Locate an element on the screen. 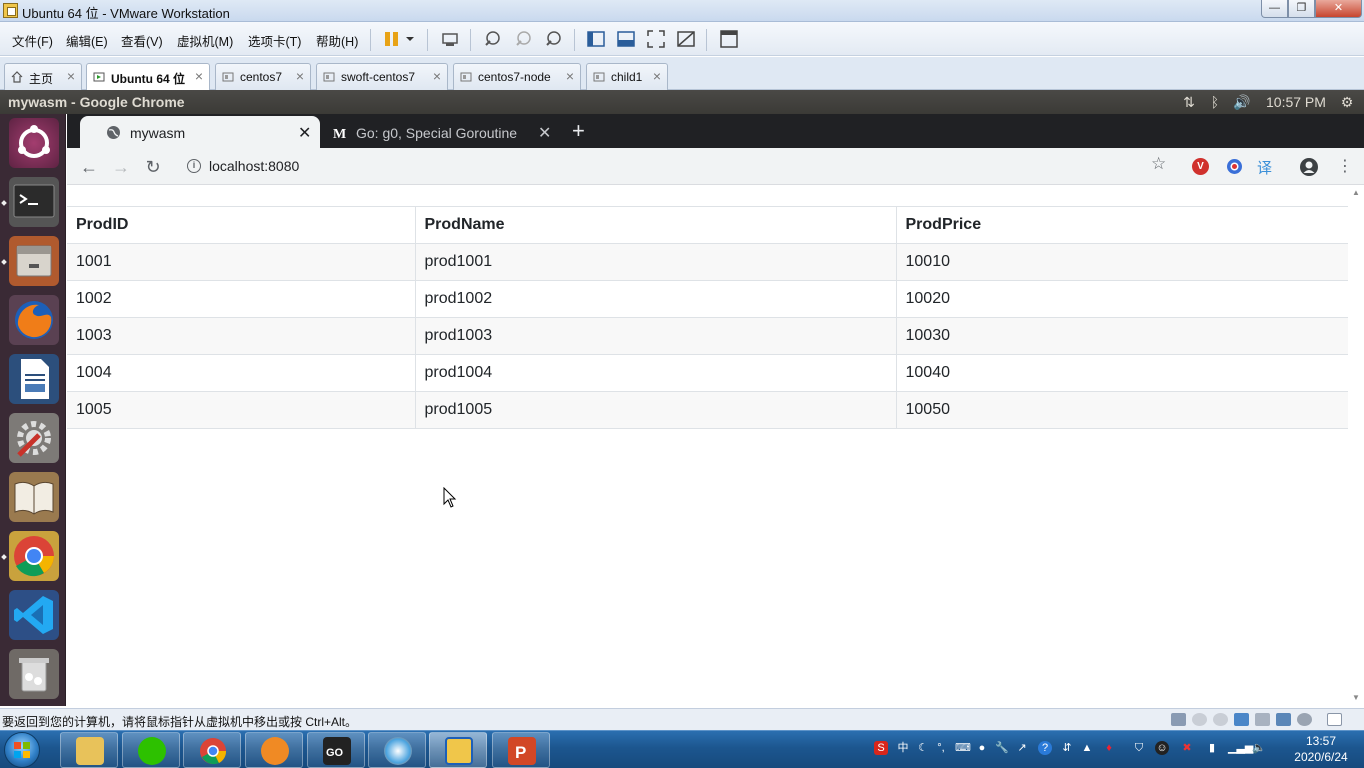  tab-child1: child1 × is located at coordinates (627, 76).